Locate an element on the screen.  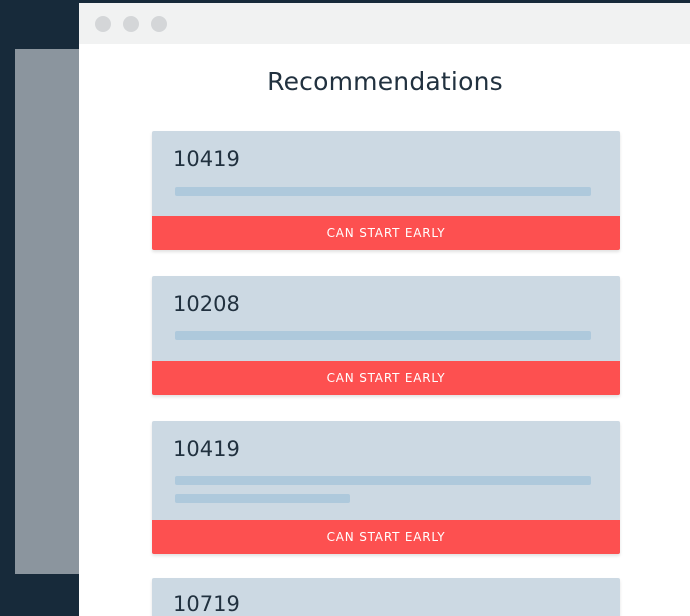
window-titlebar is located at coordinates (384, 23).